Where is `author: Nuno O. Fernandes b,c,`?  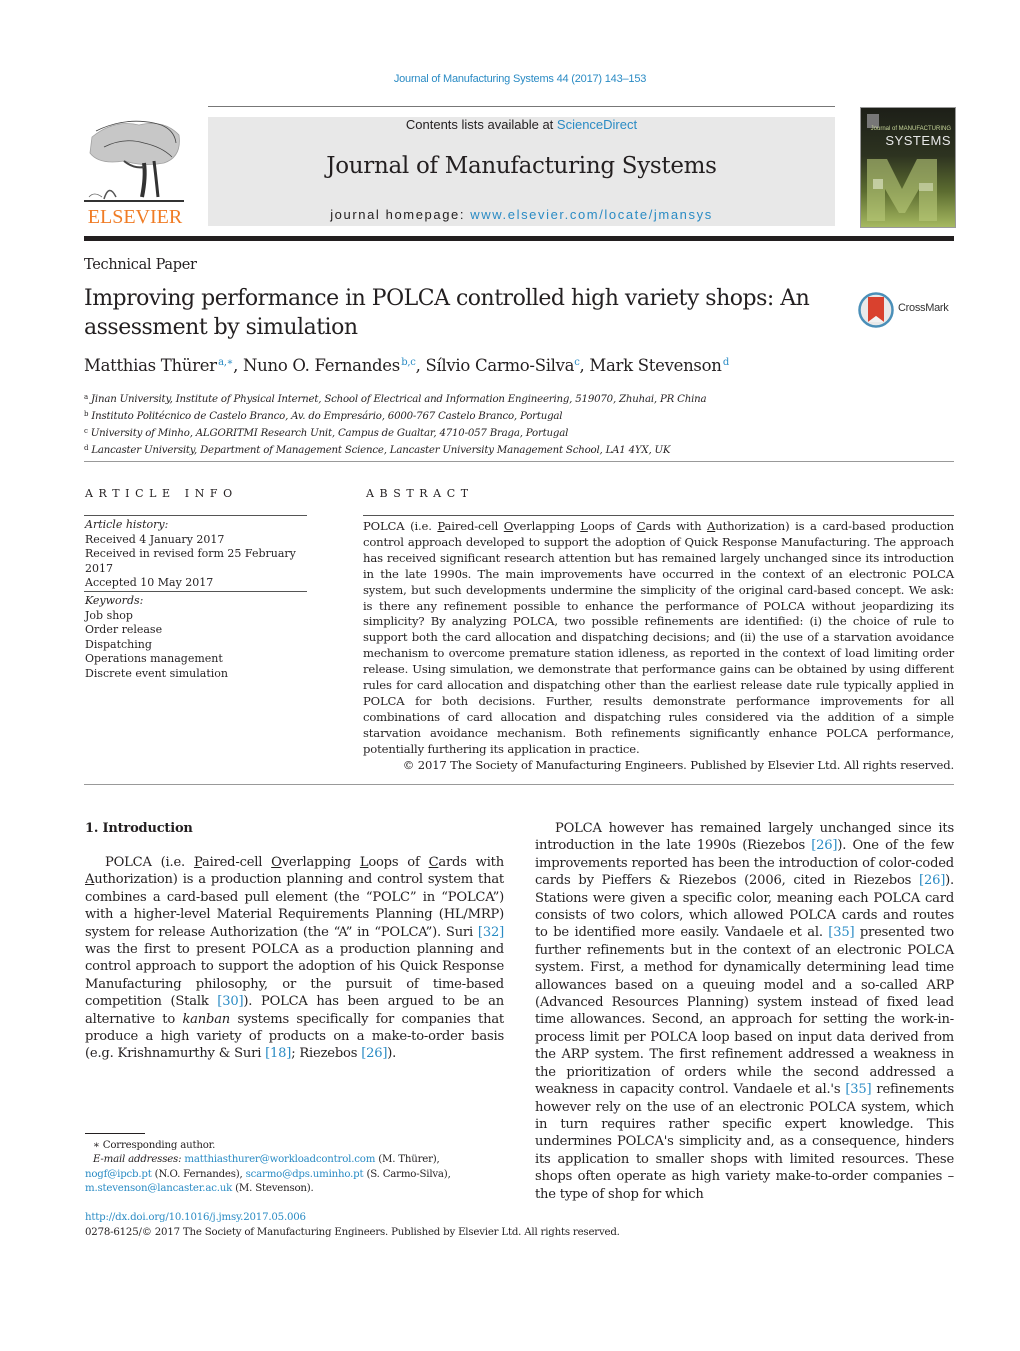
author: Nuno O. Fernandes b,c, is located at coordinates (334, 365).